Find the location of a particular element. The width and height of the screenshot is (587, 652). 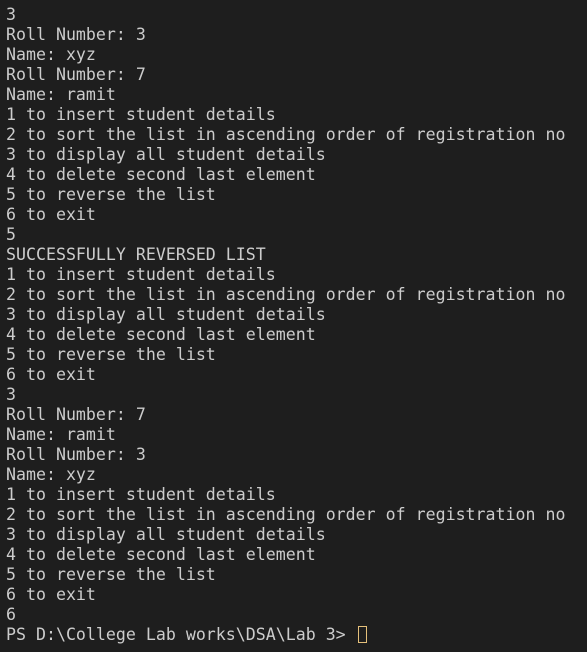

text-cursor is located at coordinates (362, 634).